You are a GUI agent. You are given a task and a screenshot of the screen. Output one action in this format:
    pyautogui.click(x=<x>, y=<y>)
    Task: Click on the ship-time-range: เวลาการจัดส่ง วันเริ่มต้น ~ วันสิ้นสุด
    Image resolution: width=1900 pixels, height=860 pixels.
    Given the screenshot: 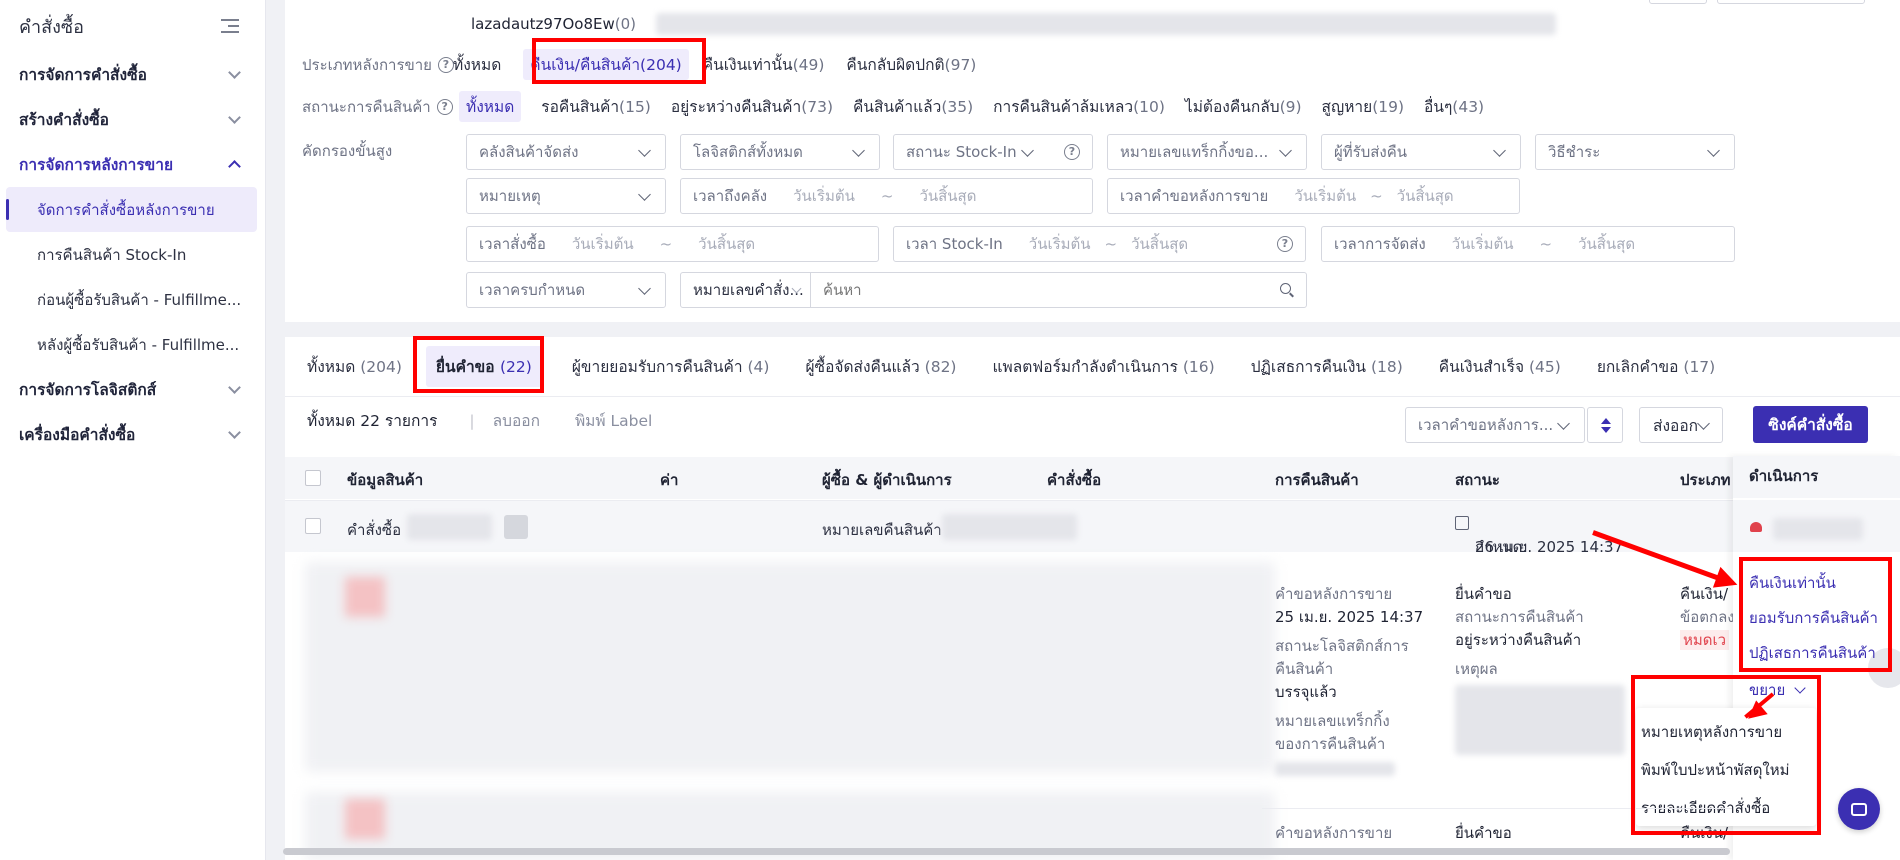 What is the action you would take?
    pyautogui.click(x=1528, y=244)
    